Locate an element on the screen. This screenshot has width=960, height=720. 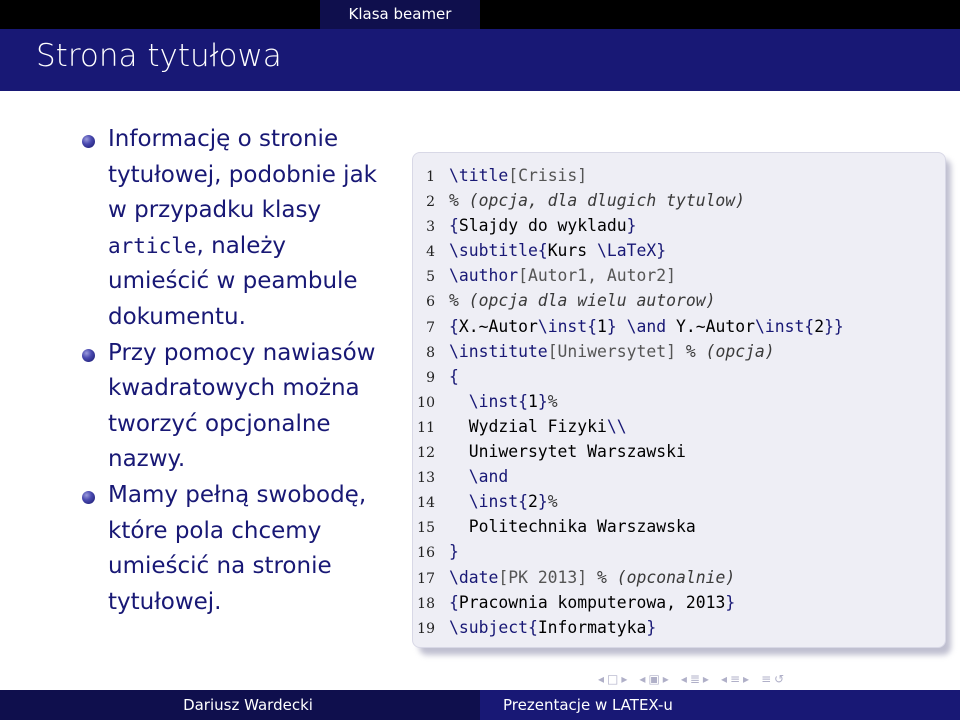
code-line: 10 \inst{1}% is located at coordinates (680, 401).